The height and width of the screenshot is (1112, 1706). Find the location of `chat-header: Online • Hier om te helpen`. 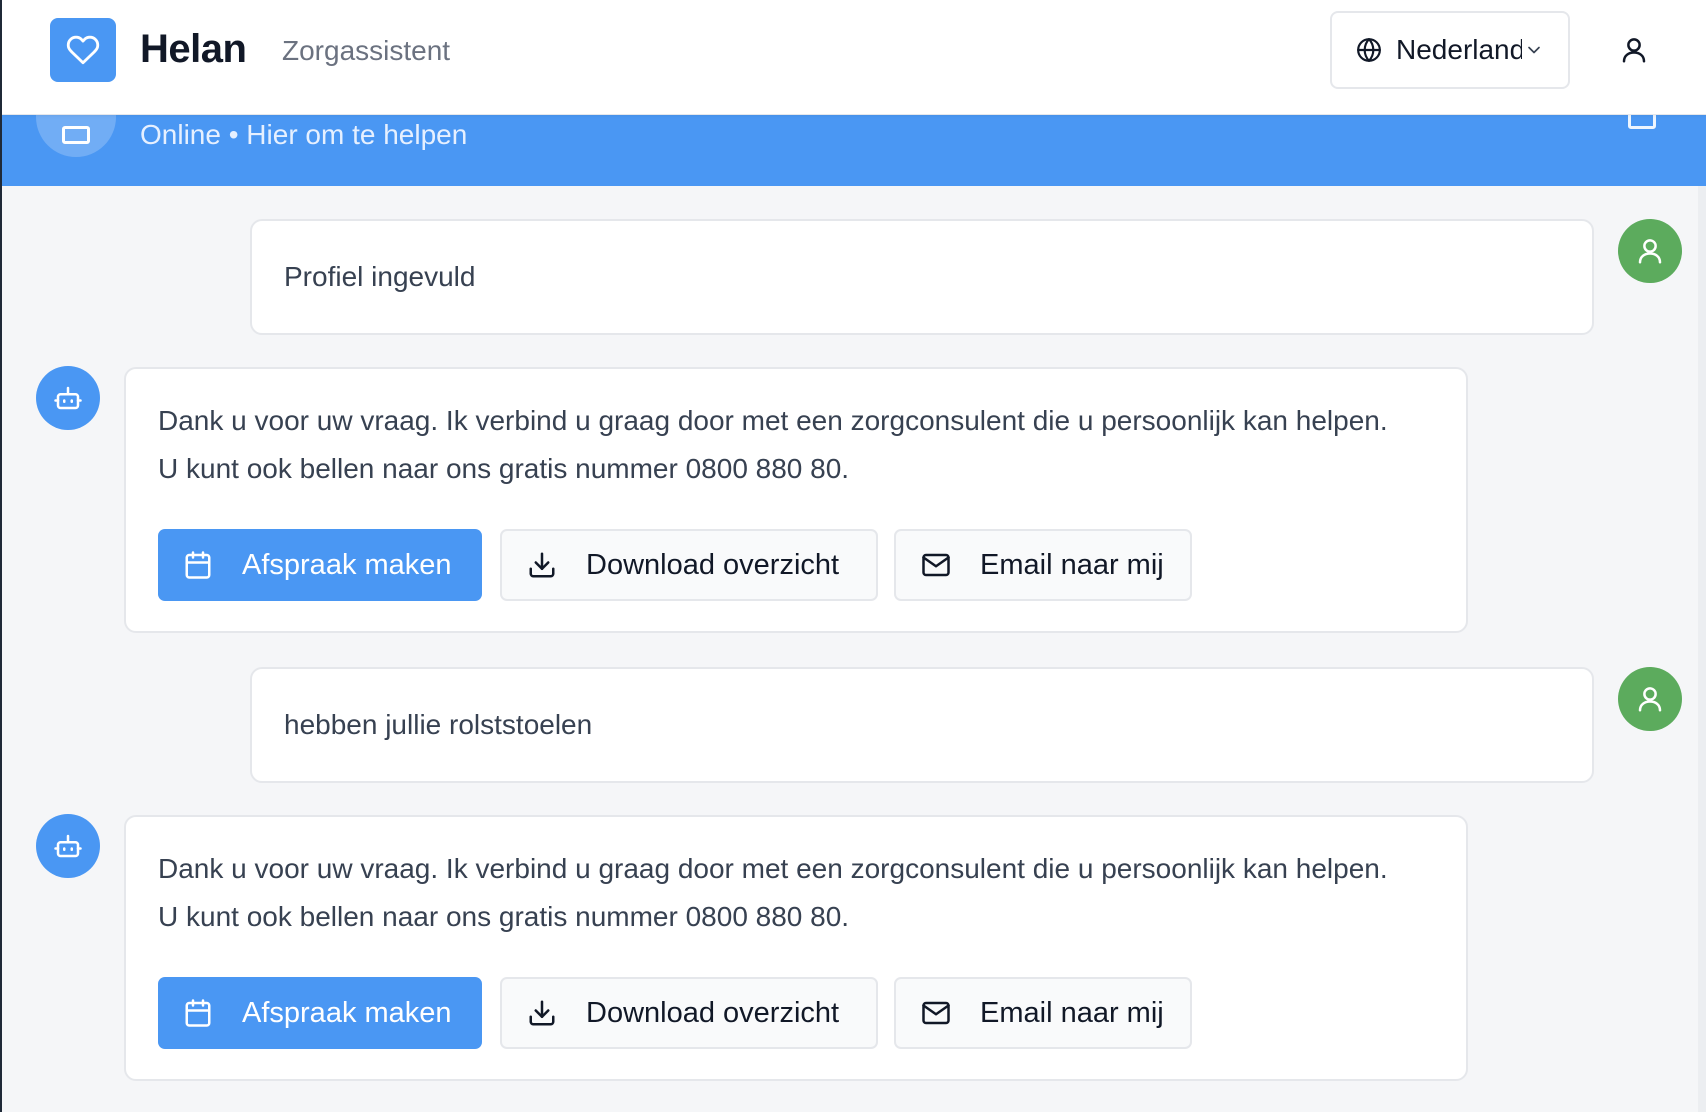

chat-header: Online • Hier om te helpen is located at coordinates (854, 150).